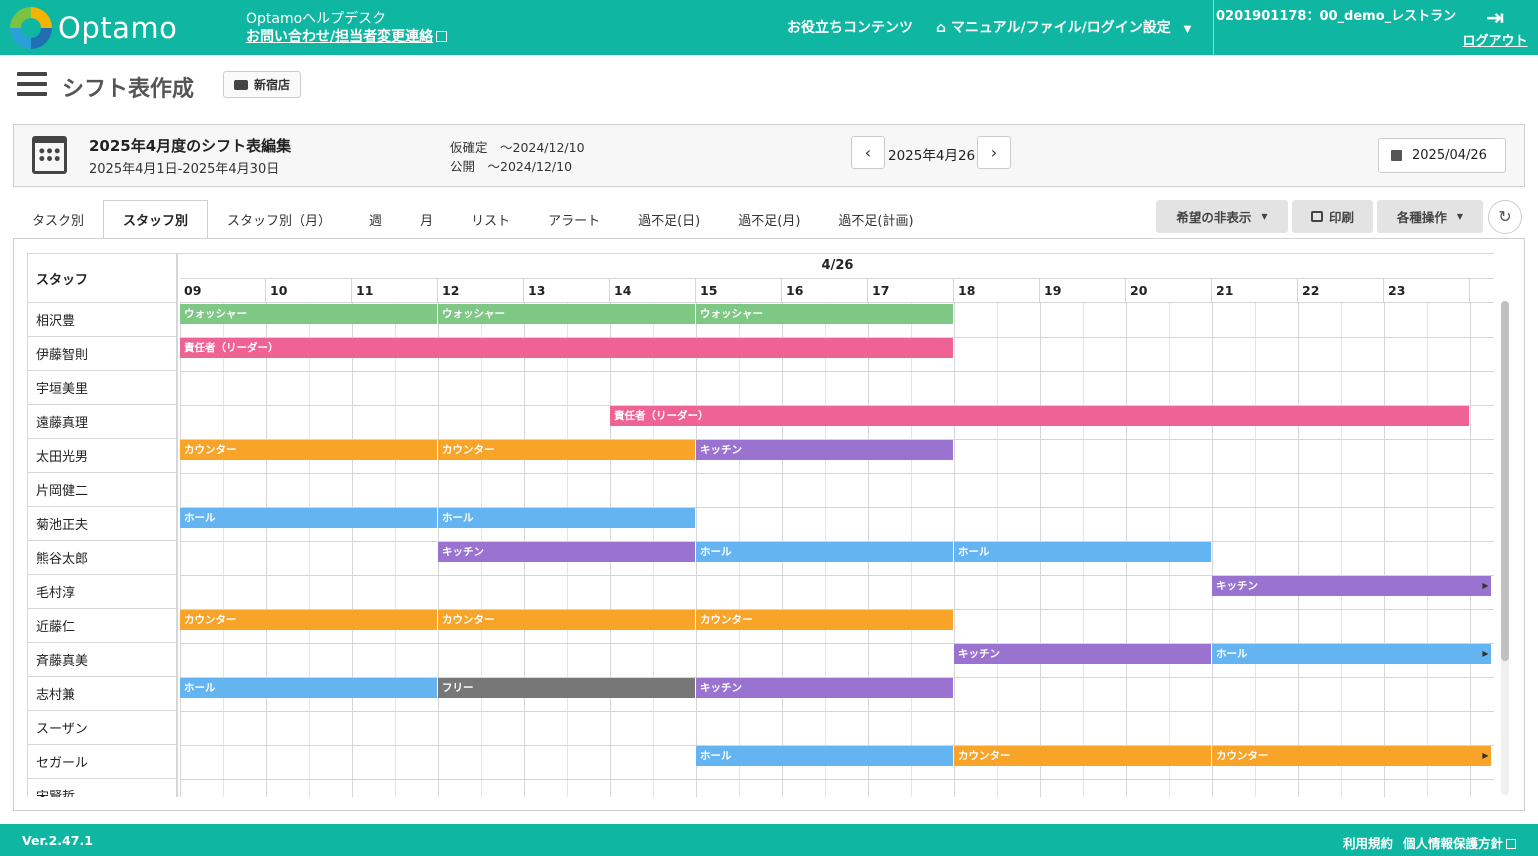 Image resolution: width=1538 pixels, height=856 pixels. I want to click on staff-row: 志村兼, so click(102, 694).